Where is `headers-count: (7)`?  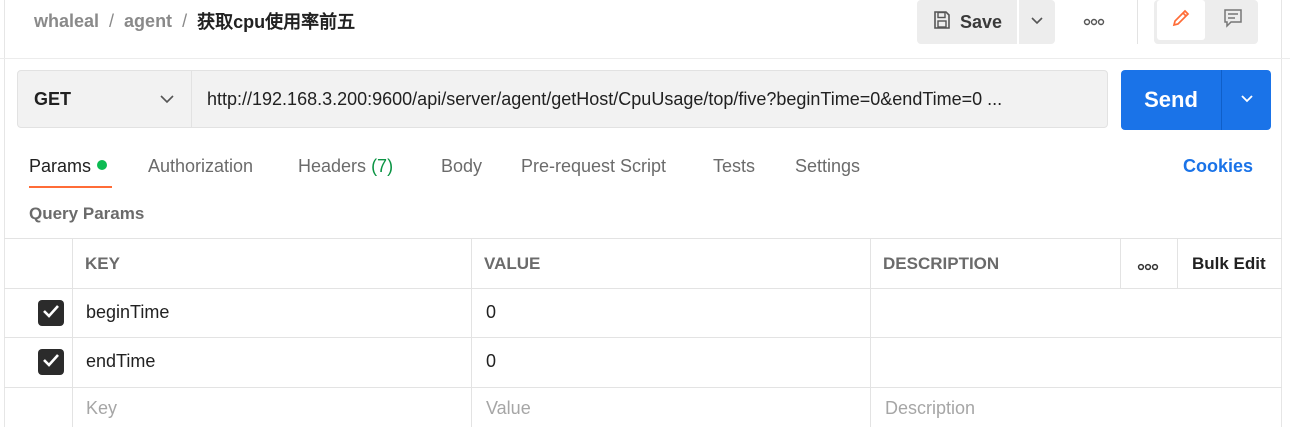
headers-count: (7) is located at coordinates (382, 166).